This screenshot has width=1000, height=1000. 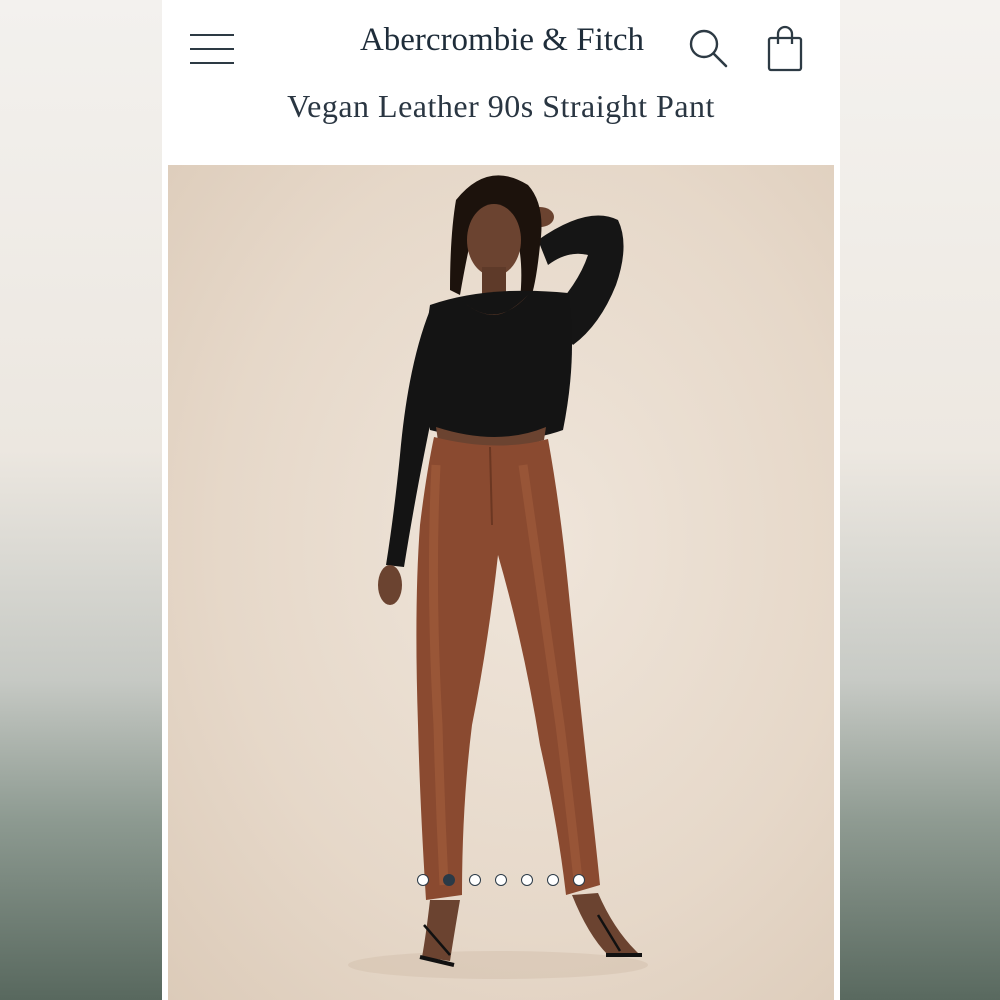 What do you see at coordinates (501, 106) in the screenshot?
I see `product-title: Vegan Leather 90s Straight Pant` at bounding box center [501, 106].